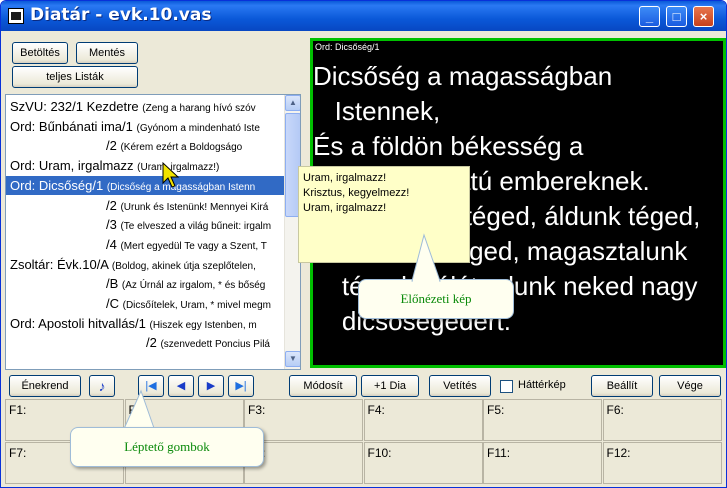 The width and height of the screenshot is (727, 488). Describe the element at coordinates (423, 420) in the screenshot. I see `function-key-slot: F4:` at that location.